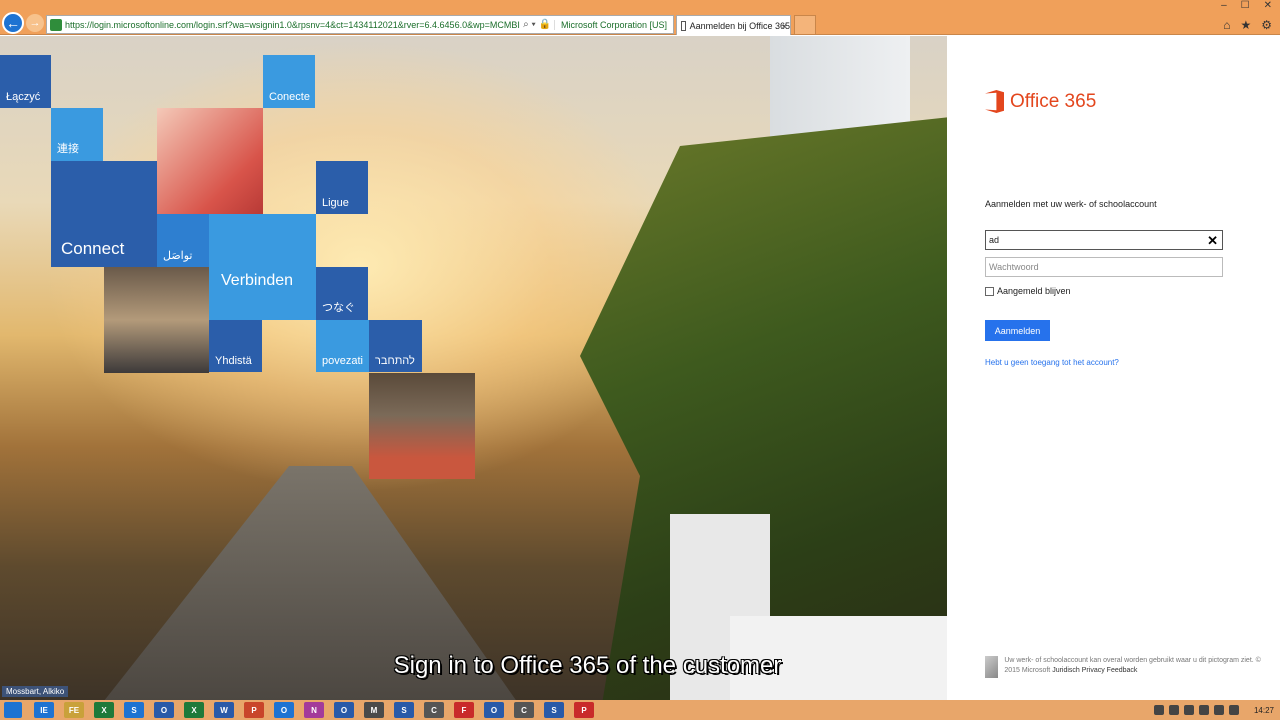 This screenshot has width=1280, height=720. Describe the element at coordinates (1066, 670) in the screenshot. I see `legal-link: Juridisch` at that location.